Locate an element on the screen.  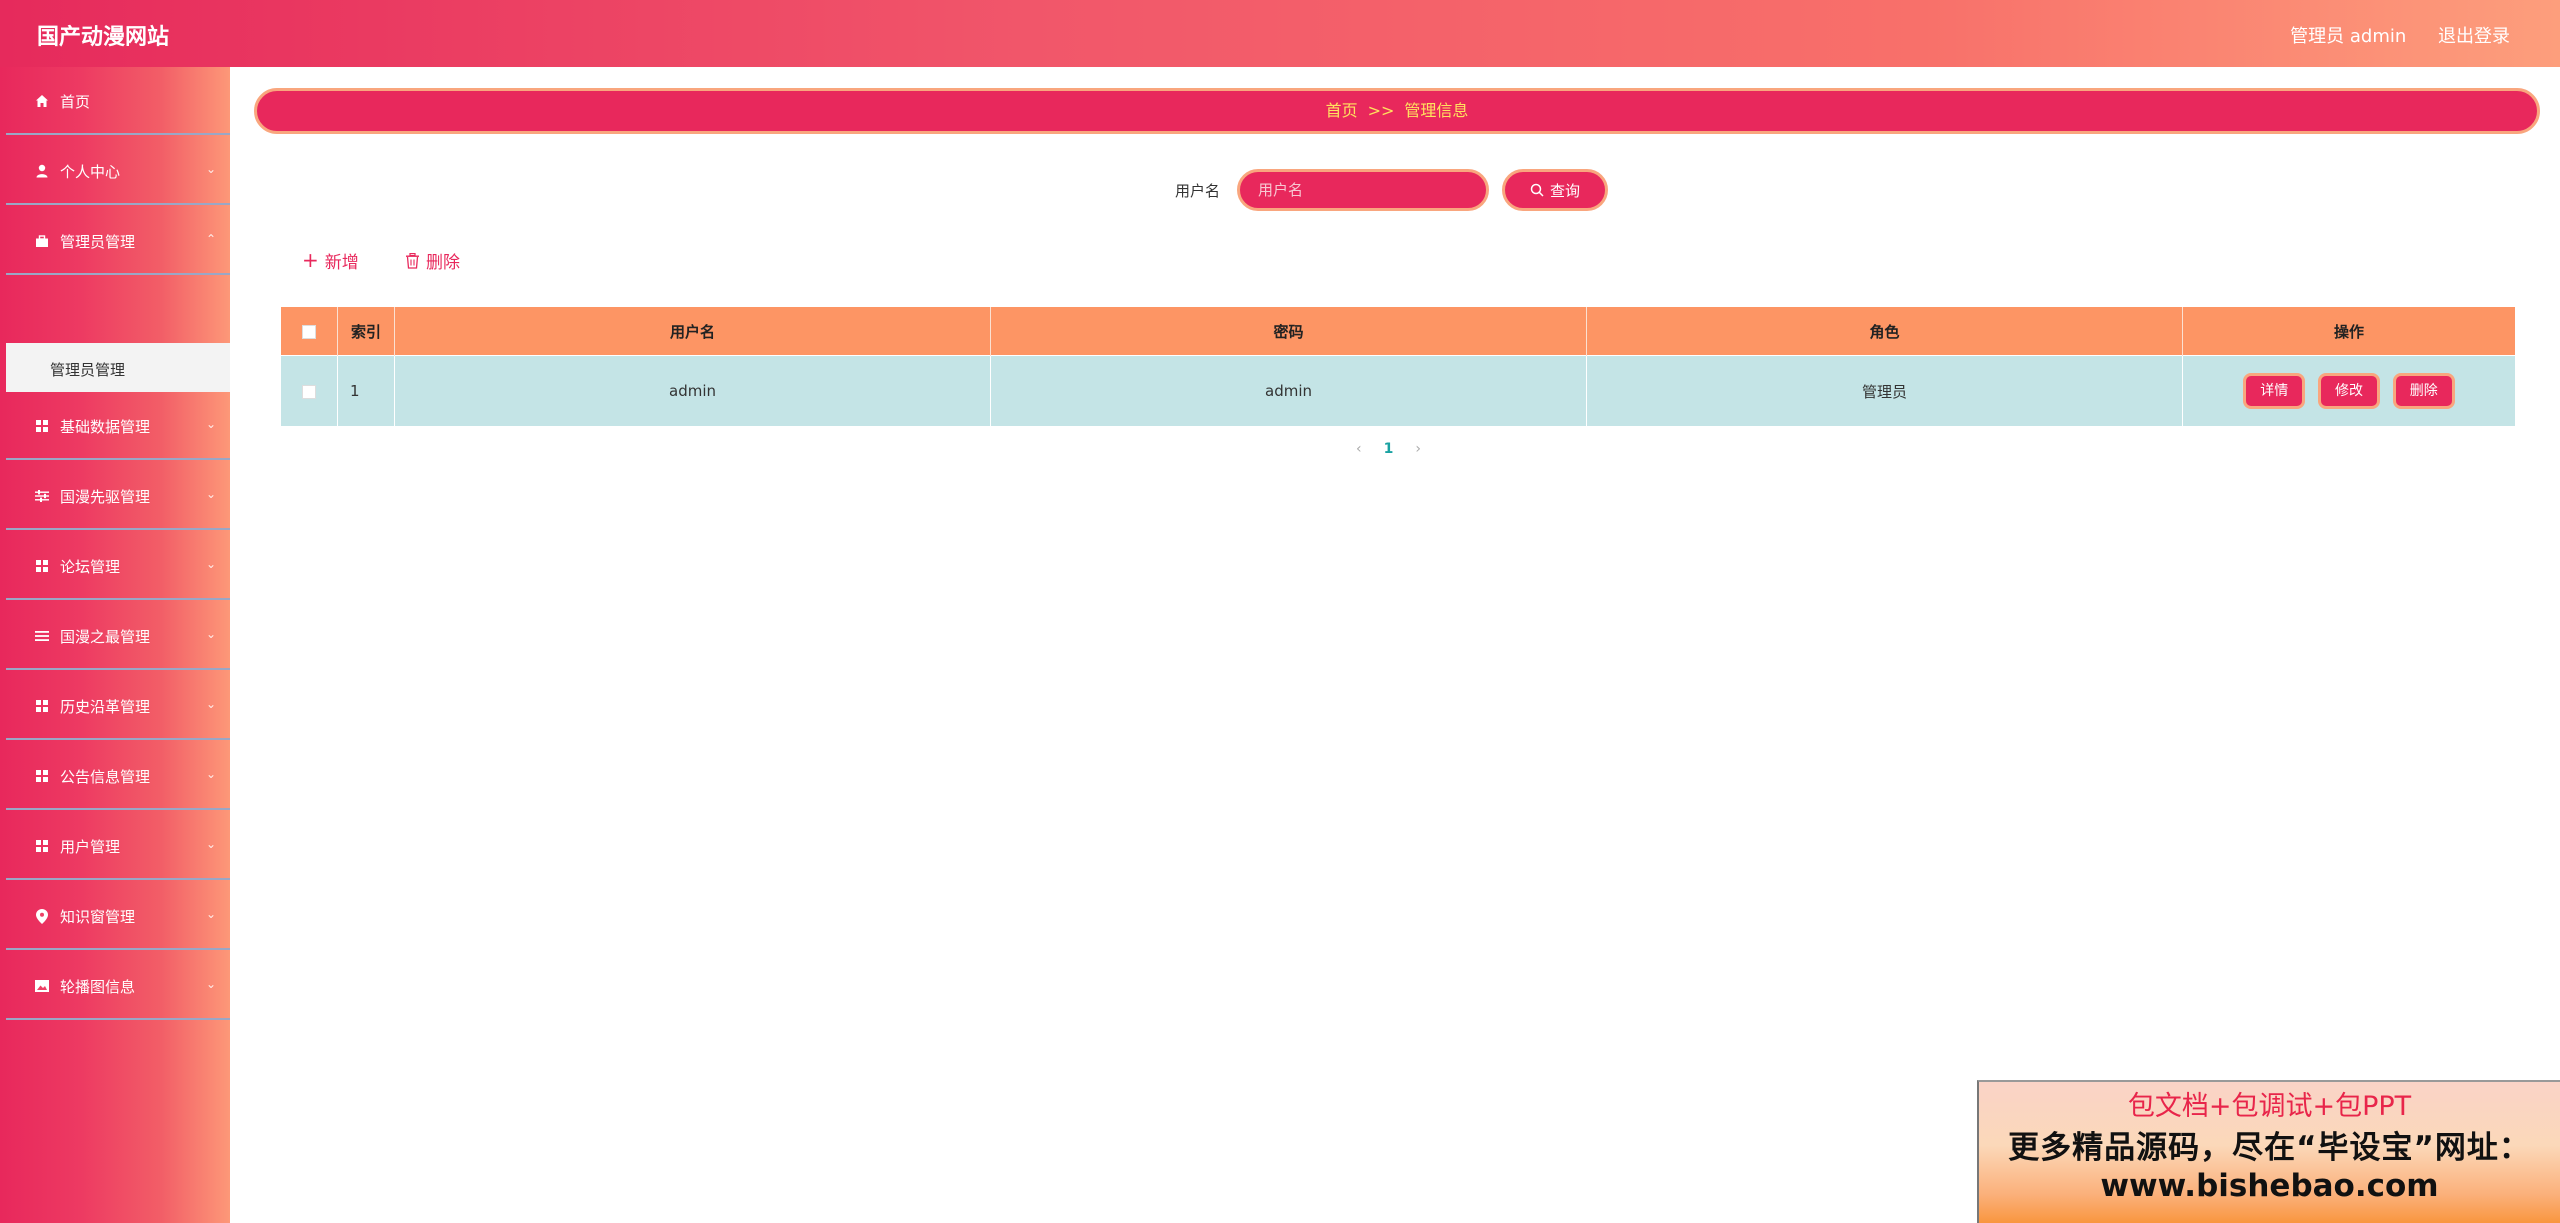
list-icon is located at coordinates (42, 636).